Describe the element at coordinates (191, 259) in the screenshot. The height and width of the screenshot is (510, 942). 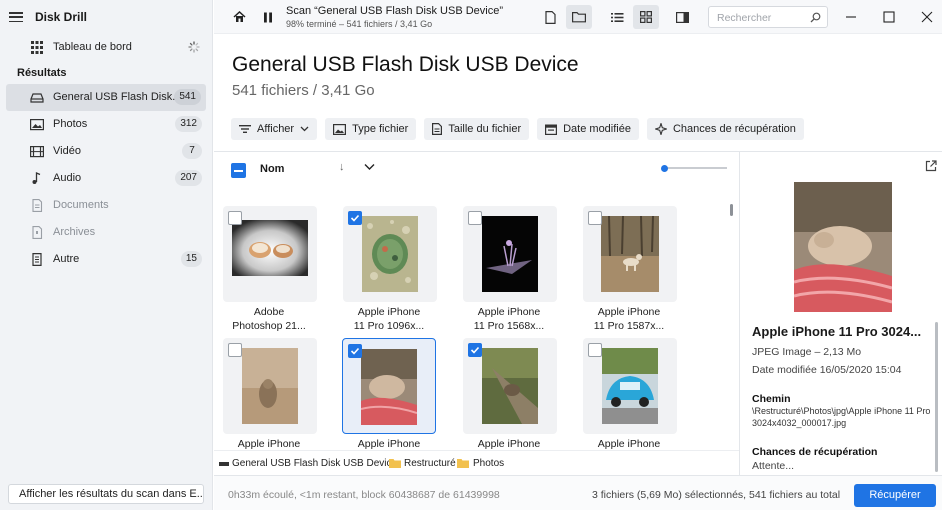
I see `count-badge: 15` at that location.